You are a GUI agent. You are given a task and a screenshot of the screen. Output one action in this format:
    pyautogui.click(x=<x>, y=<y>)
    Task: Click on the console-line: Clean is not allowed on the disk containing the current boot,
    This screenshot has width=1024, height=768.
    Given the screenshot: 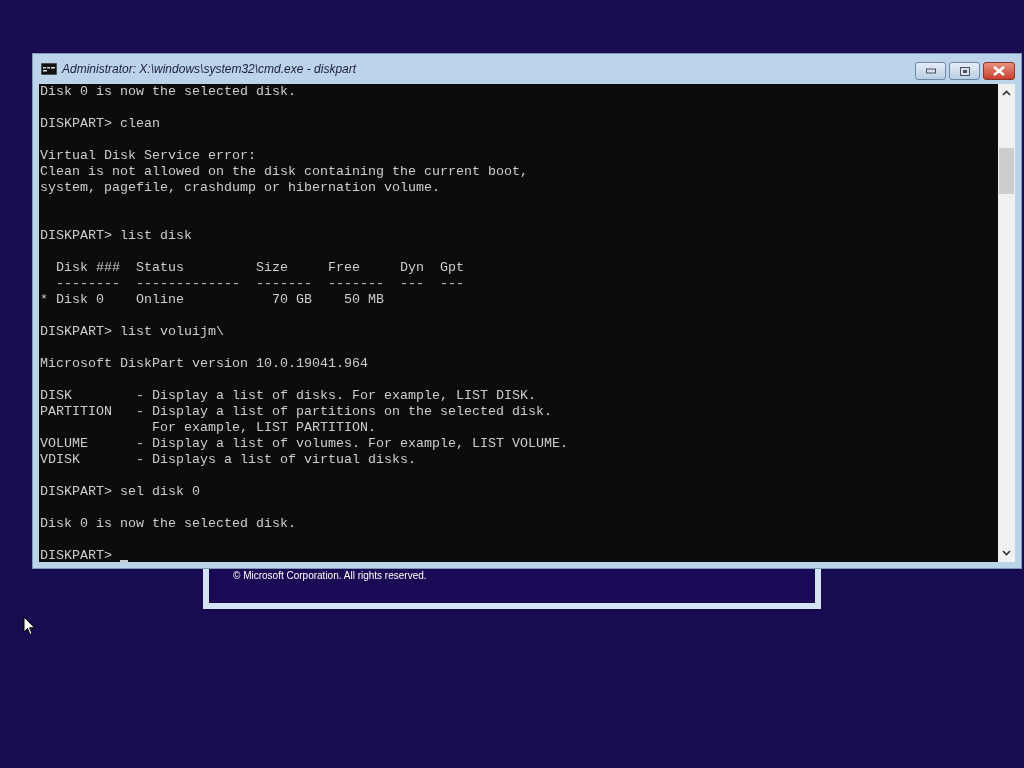 What is the action you would take?
    pyautogui.click(x=284, y=171)
    